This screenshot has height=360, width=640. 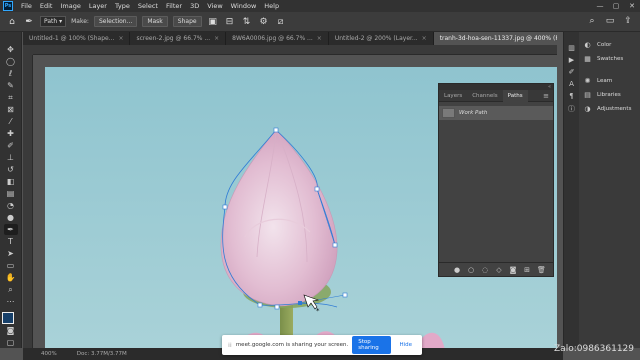 I want to click on menu-image: Image, so click(x=70, y=6).